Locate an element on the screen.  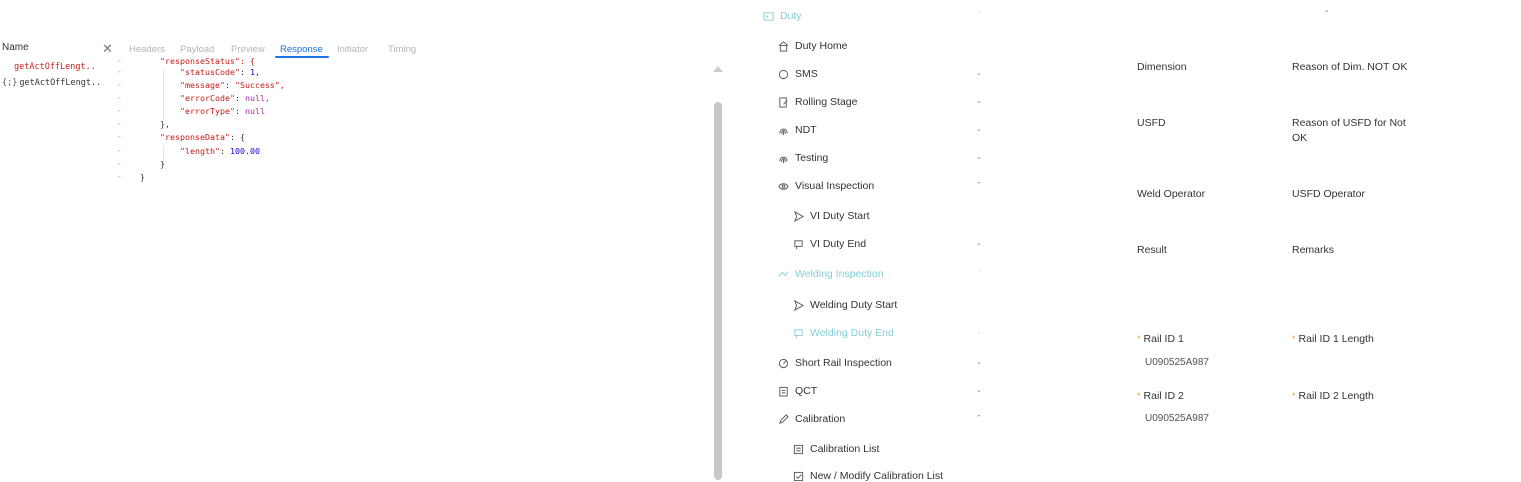
json-icon: {;} is located at coordinates (10, 83).